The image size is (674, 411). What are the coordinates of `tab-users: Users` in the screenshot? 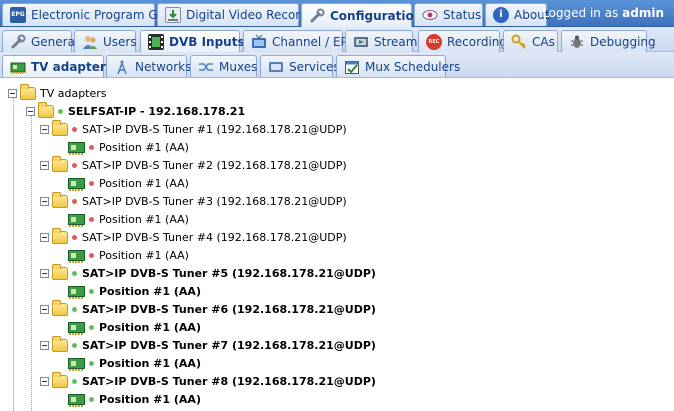 It's located at (105, 41).